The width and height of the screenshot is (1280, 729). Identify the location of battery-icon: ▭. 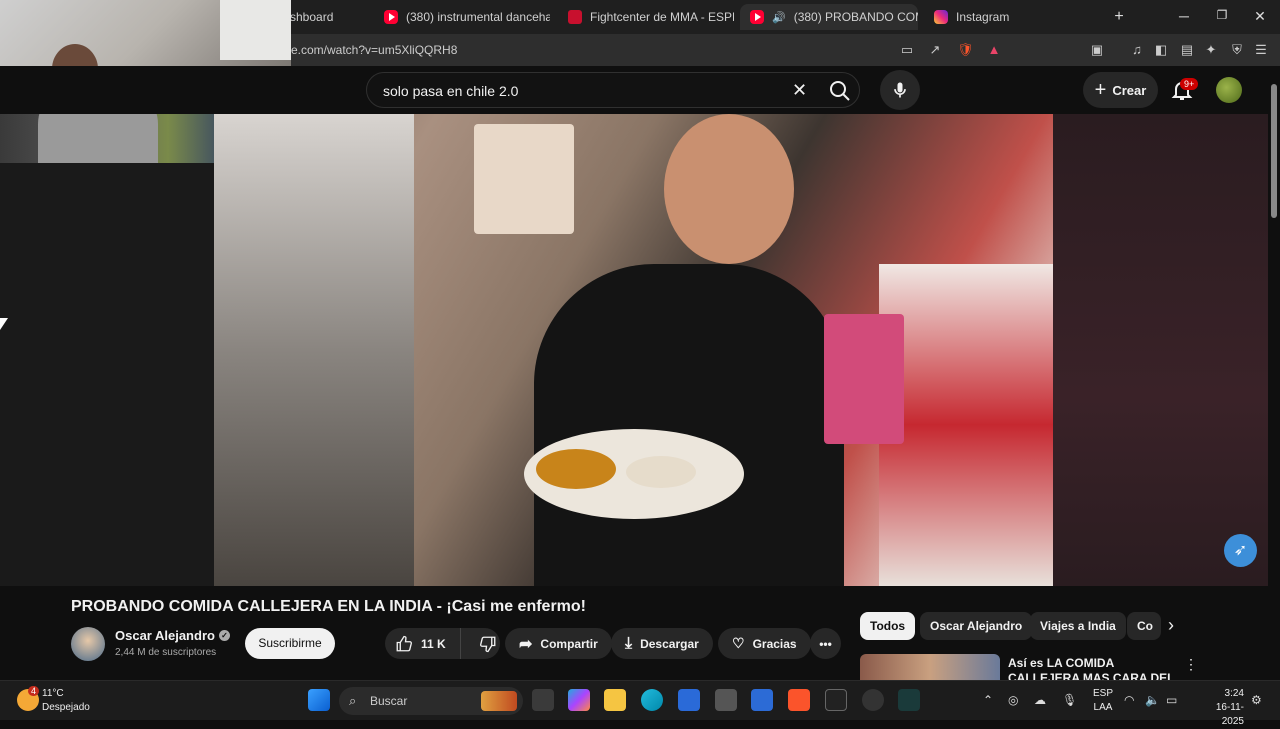
(1171, 700).